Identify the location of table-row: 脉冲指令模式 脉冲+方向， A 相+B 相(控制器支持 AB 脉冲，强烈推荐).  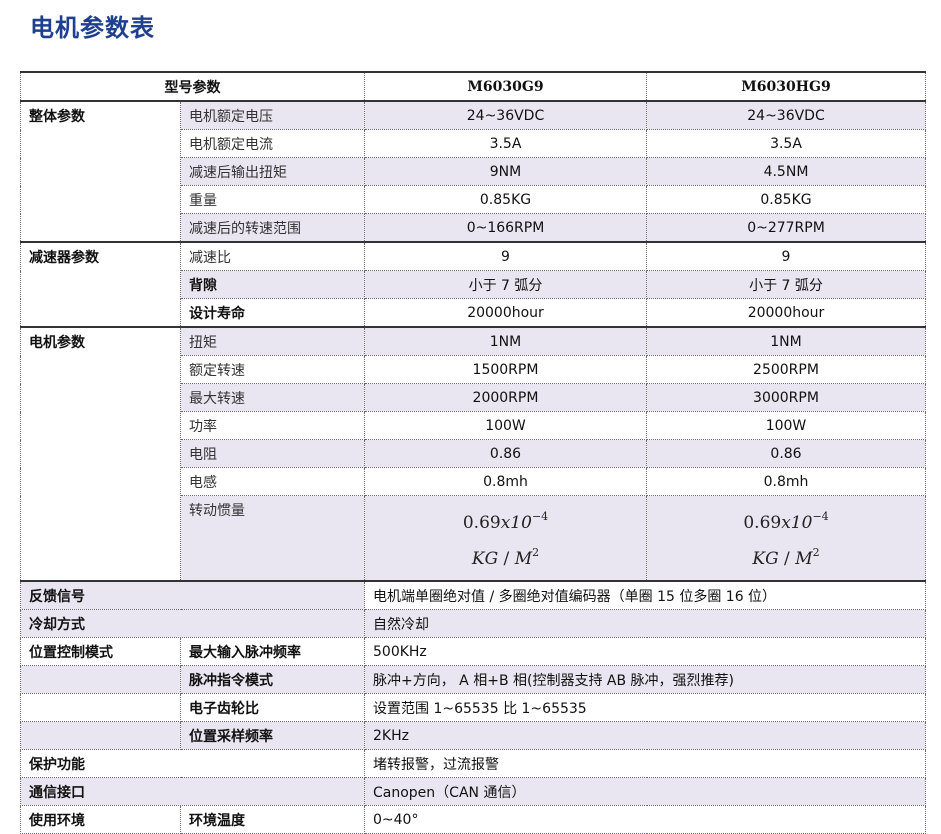
(473, 679).